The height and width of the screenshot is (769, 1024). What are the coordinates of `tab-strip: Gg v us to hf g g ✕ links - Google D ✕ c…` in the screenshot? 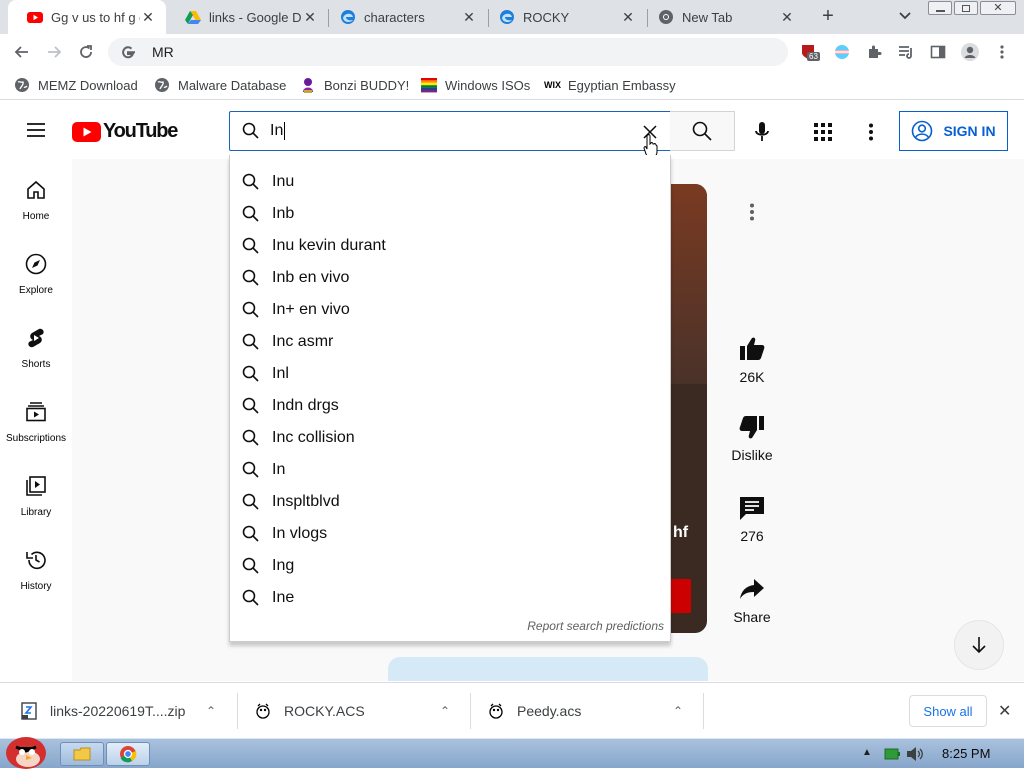 It's located at (512, 17).